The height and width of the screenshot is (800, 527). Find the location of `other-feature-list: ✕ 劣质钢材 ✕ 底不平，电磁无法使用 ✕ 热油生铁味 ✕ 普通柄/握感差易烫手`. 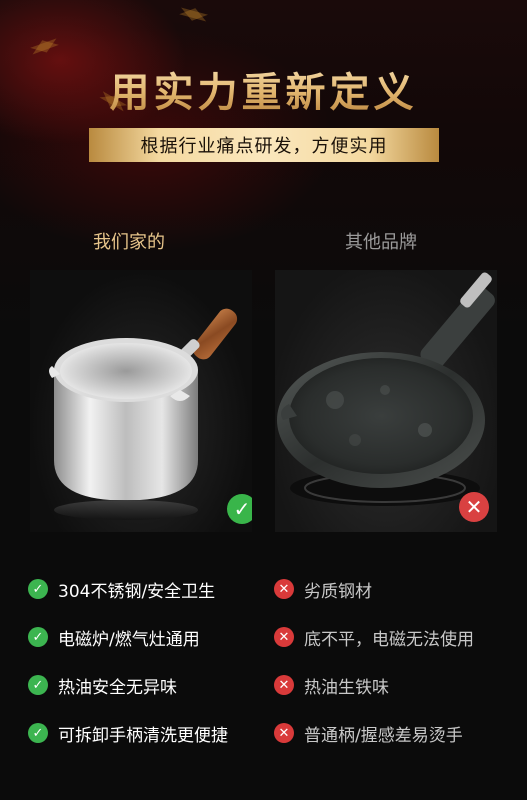

other-feature-list: ✕ 劣质钢材 ✕ 底不平，电磁无法使用 ✕ 热油生铁味 ✕ 普通柄/握感差易烫手 is located at coordinates (399, 661).